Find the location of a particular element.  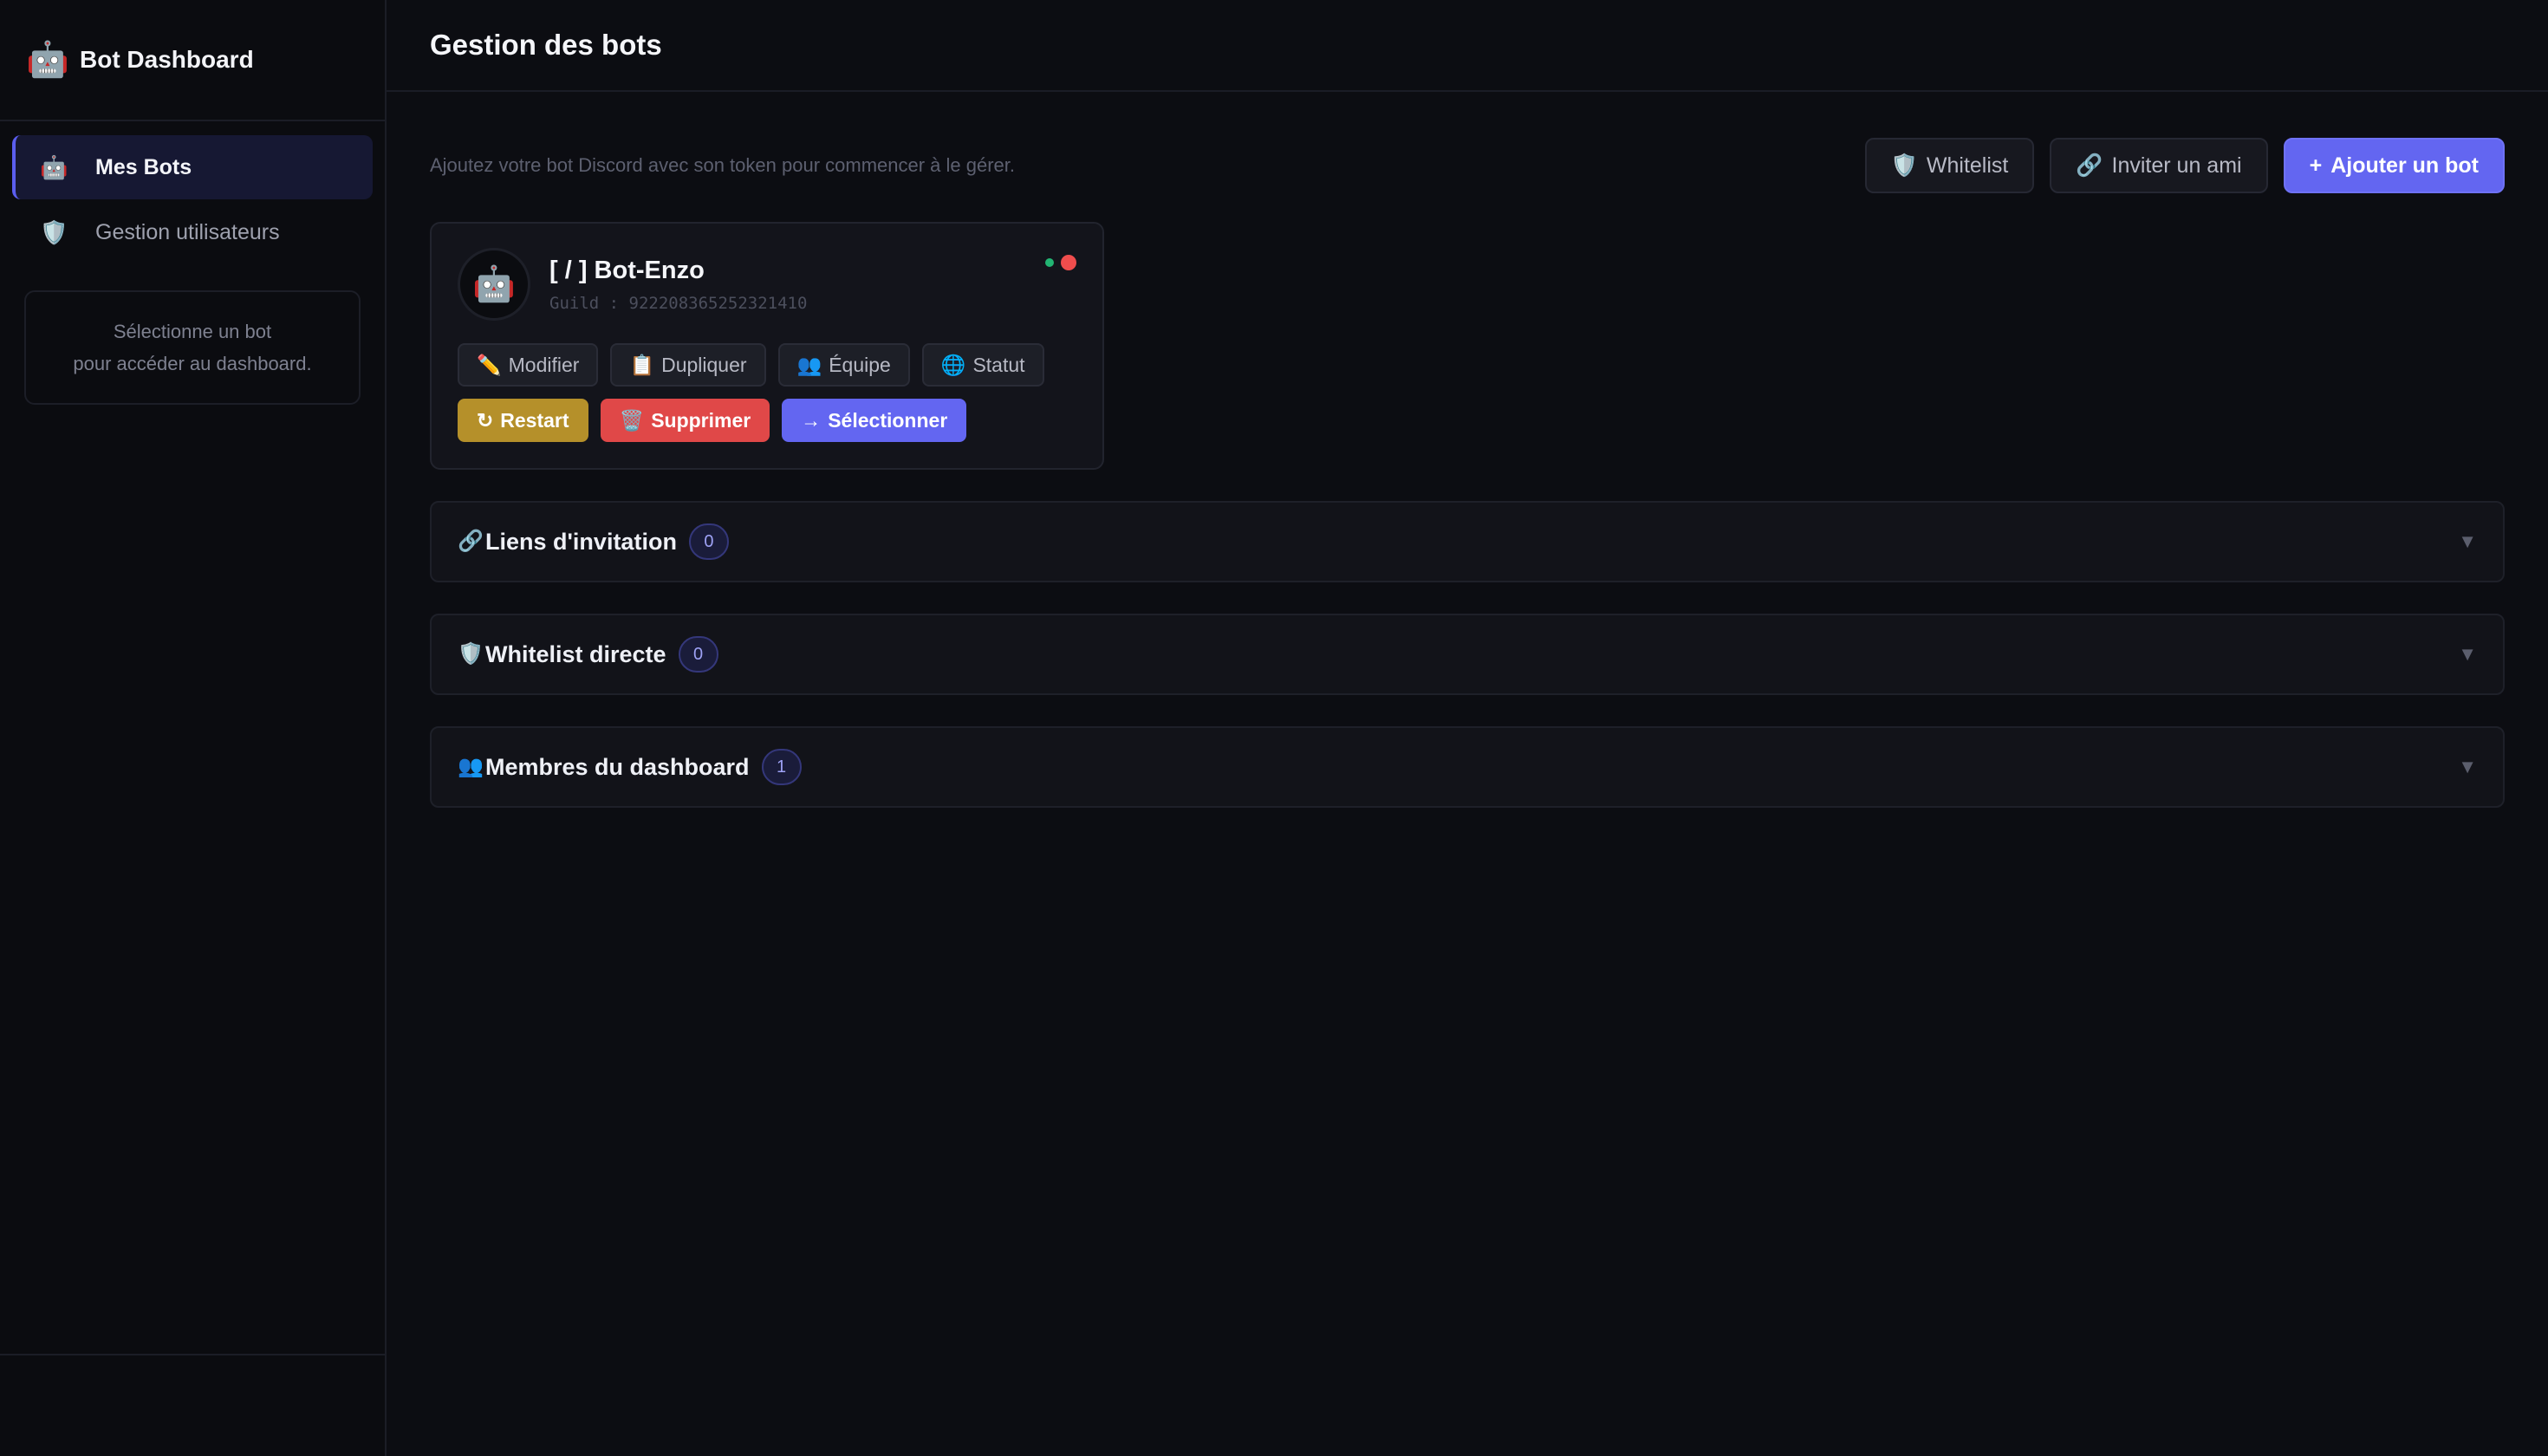

panel-title: Whitelist directe is located at coordinates (575, 653).